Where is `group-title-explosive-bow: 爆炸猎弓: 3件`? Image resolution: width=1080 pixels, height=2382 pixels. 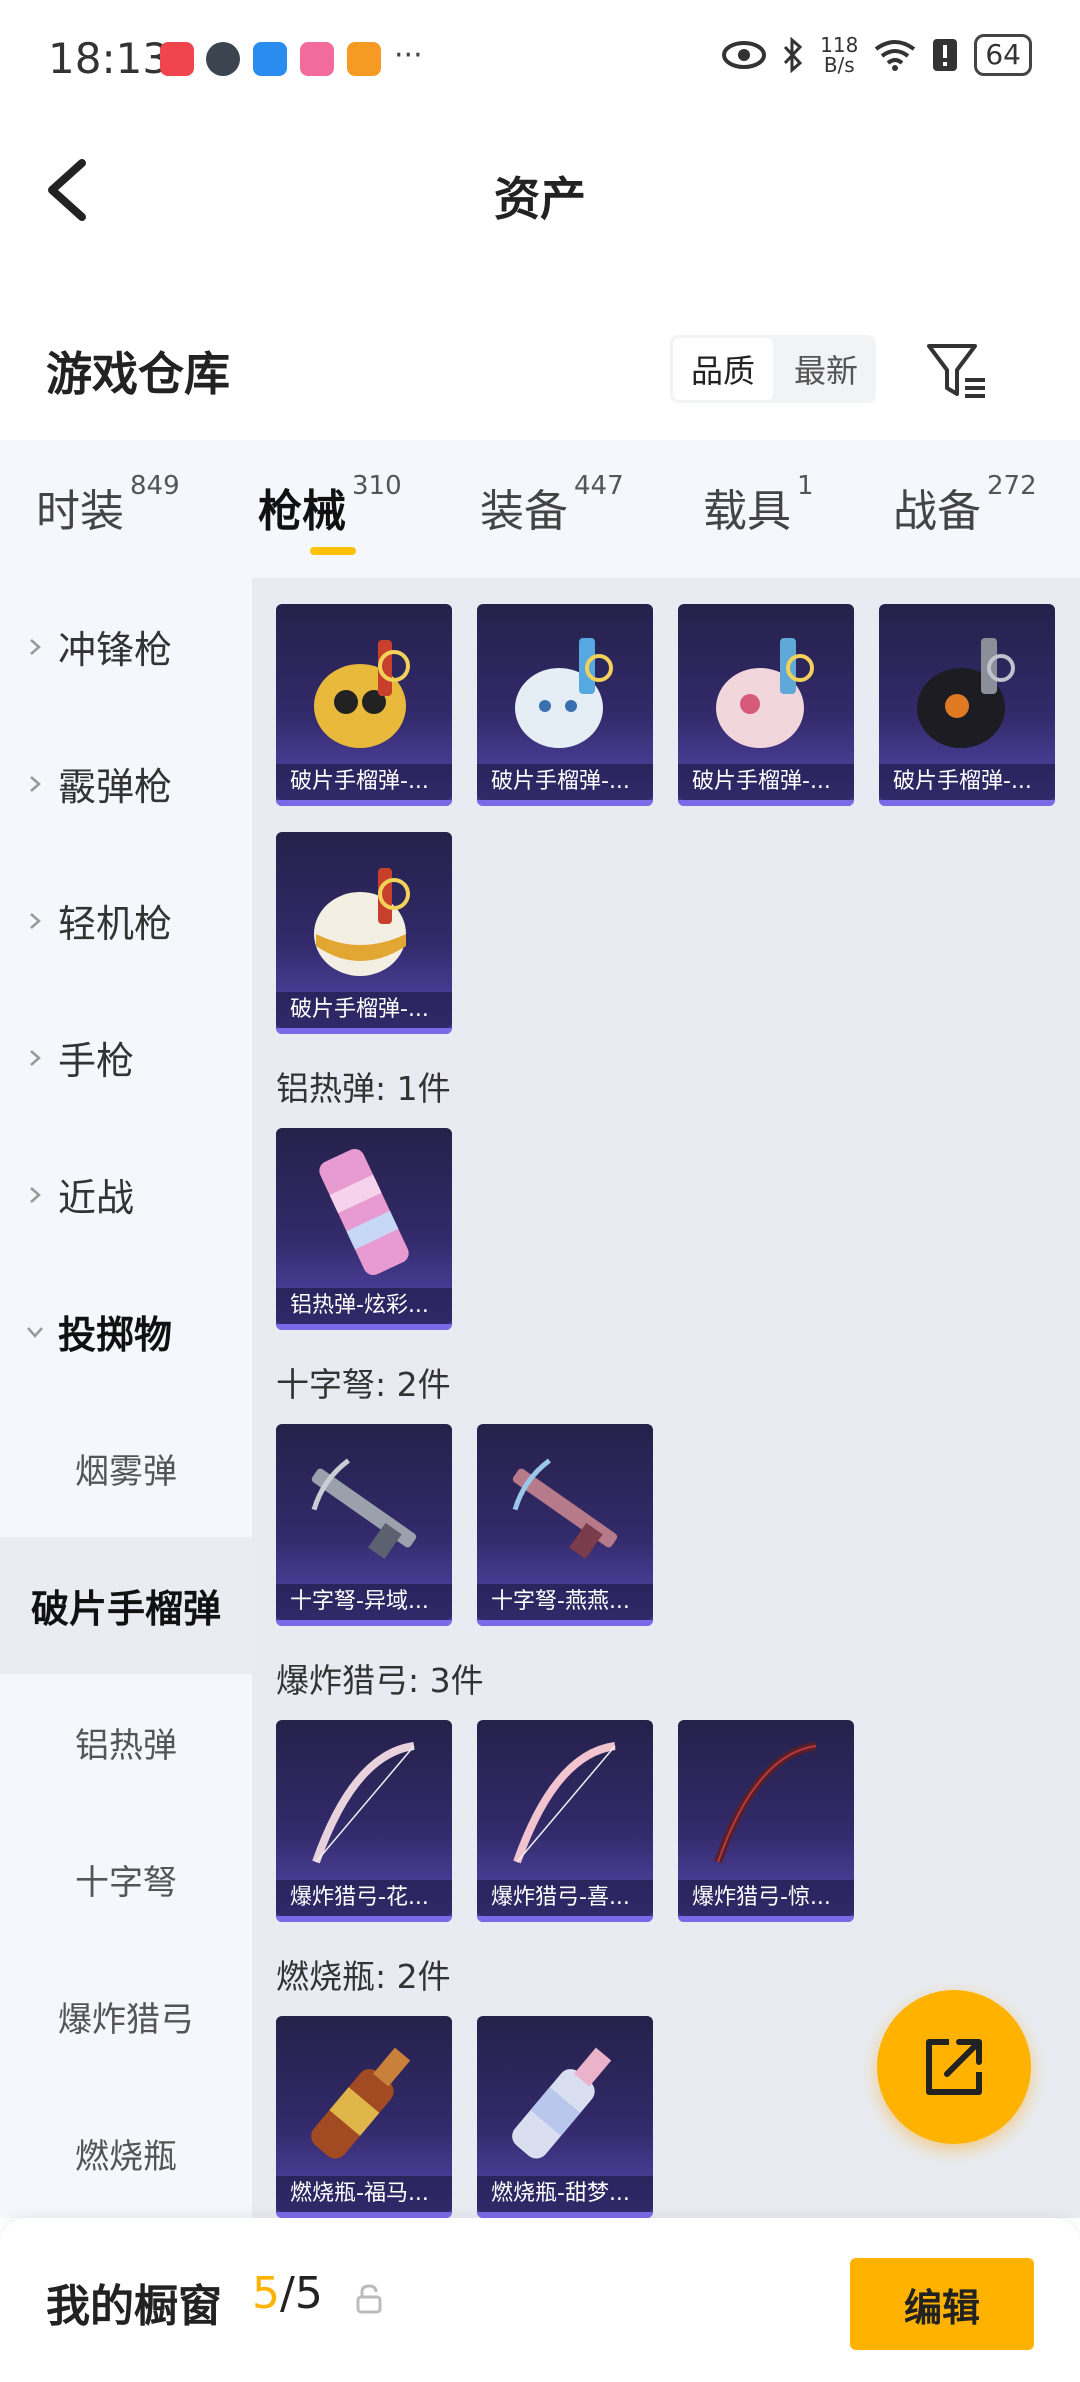 group-title-explosive-bow: 爆炸猎弓: 3件 is located at coordinates (380, 1680).